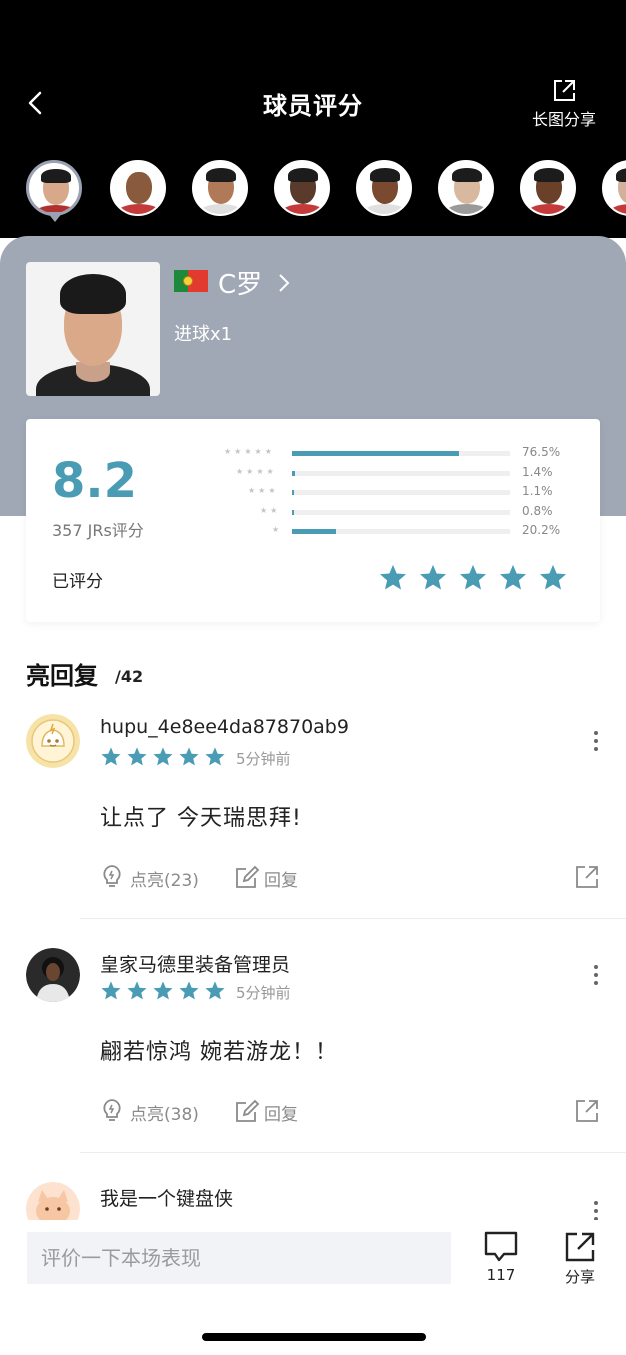 The height and width of the screenshot is (1355, 626). I want to click on selected-pointer, so click(55, 217).